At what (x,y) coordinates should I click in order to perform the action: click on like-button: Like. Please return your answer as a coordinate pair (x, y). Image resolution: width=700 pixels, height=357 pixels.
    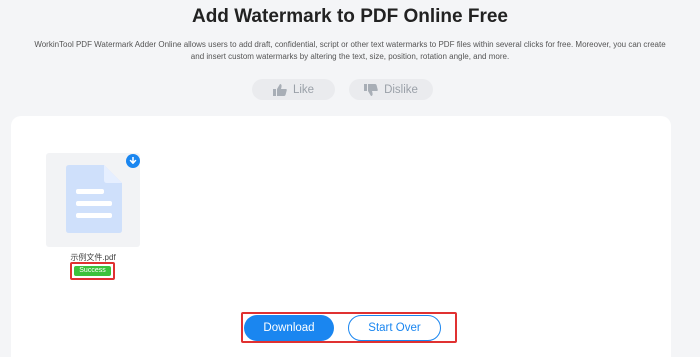
    Looking at the image, I should click on (293, 89).